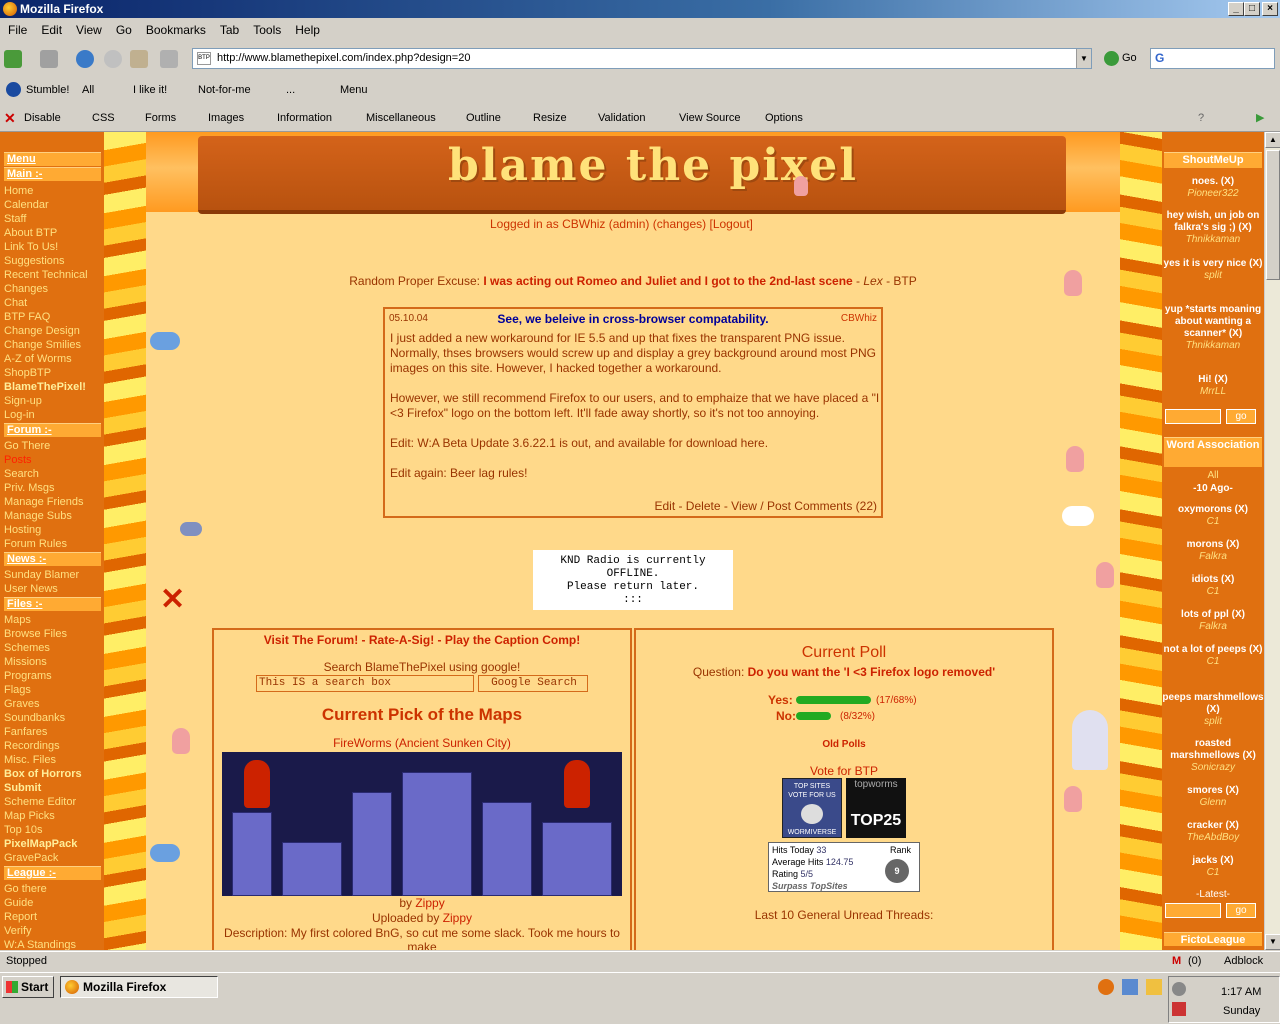 The image size is (1280, 1024). I want to click on menu-file: File, so click(17, 30).